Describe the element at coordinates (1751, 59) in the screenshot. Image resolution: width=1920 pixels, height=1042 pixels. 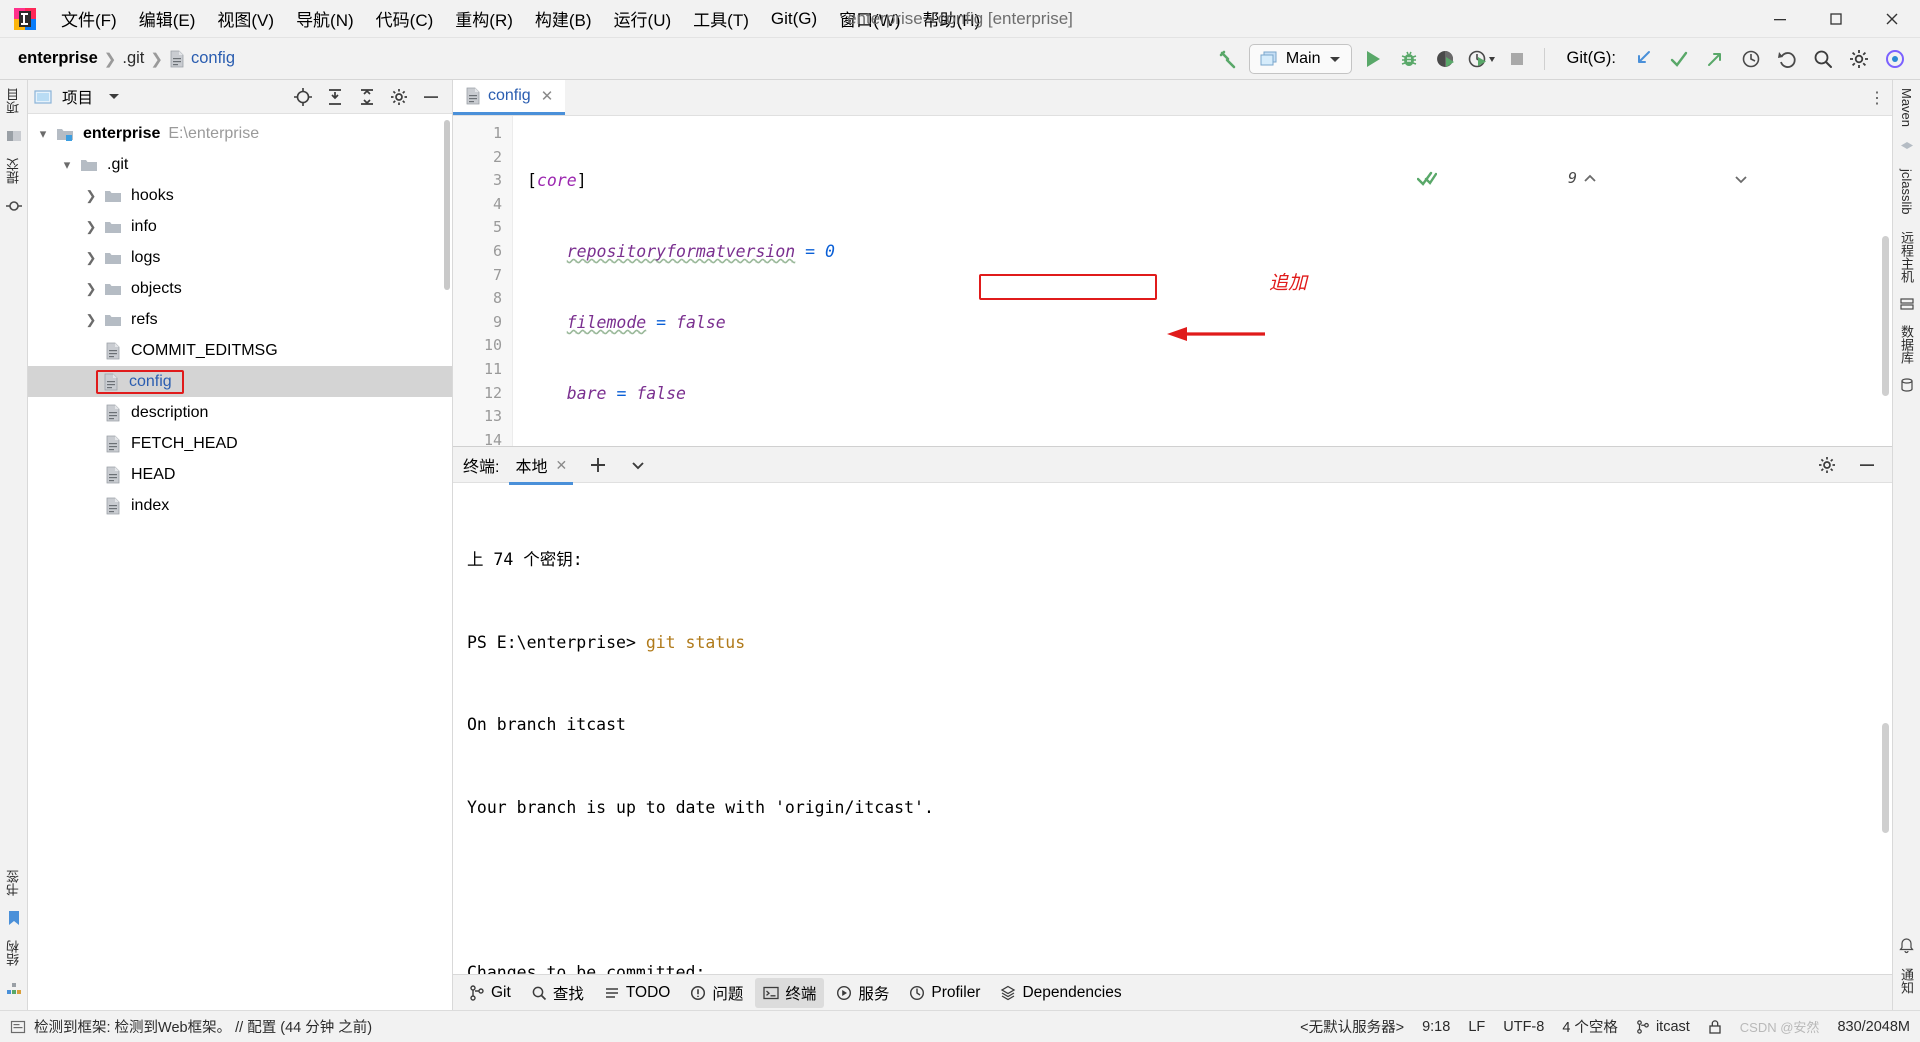
I see `history-icon` at that location.